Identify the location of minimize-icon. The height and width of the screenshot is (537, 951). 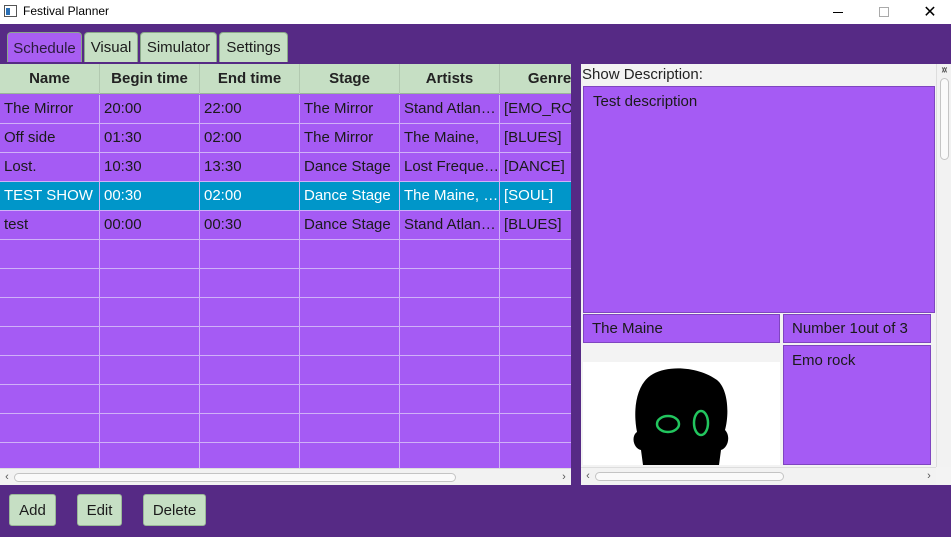
(838, 12).